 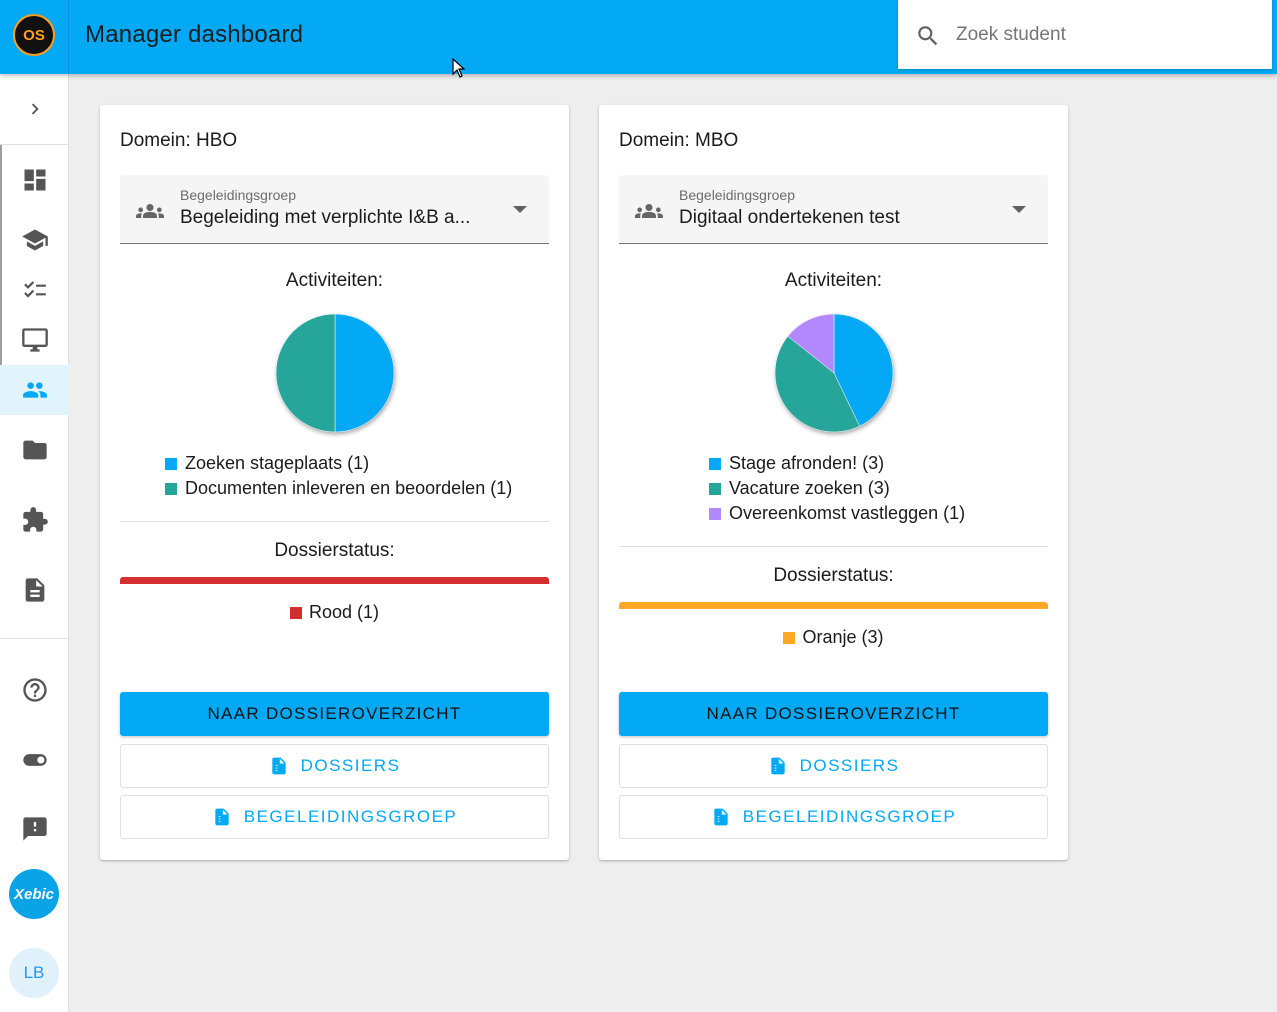 I want to click on sidebar-item-education, so click(x=34, y=240).